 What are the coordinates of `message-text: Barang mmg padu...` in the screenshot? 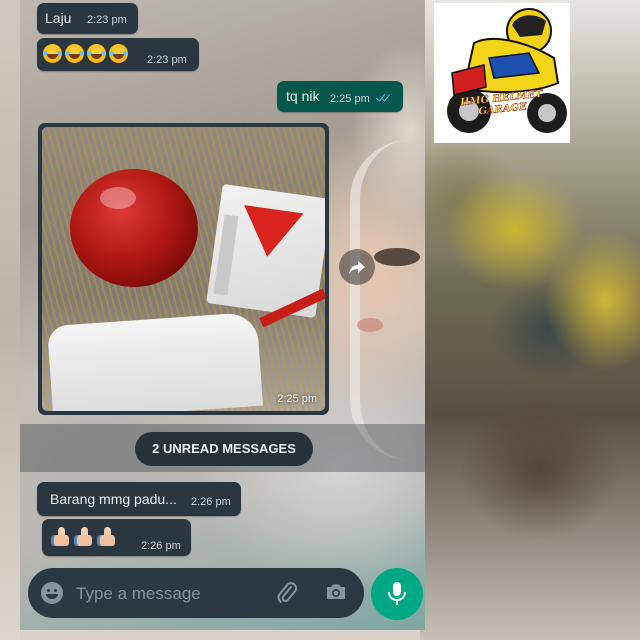 It's located at (113, 499).